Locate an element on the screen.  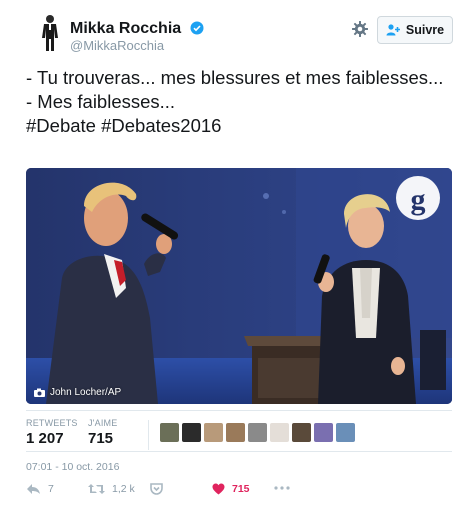
pocket-icon is located at coordinates (156, 489).